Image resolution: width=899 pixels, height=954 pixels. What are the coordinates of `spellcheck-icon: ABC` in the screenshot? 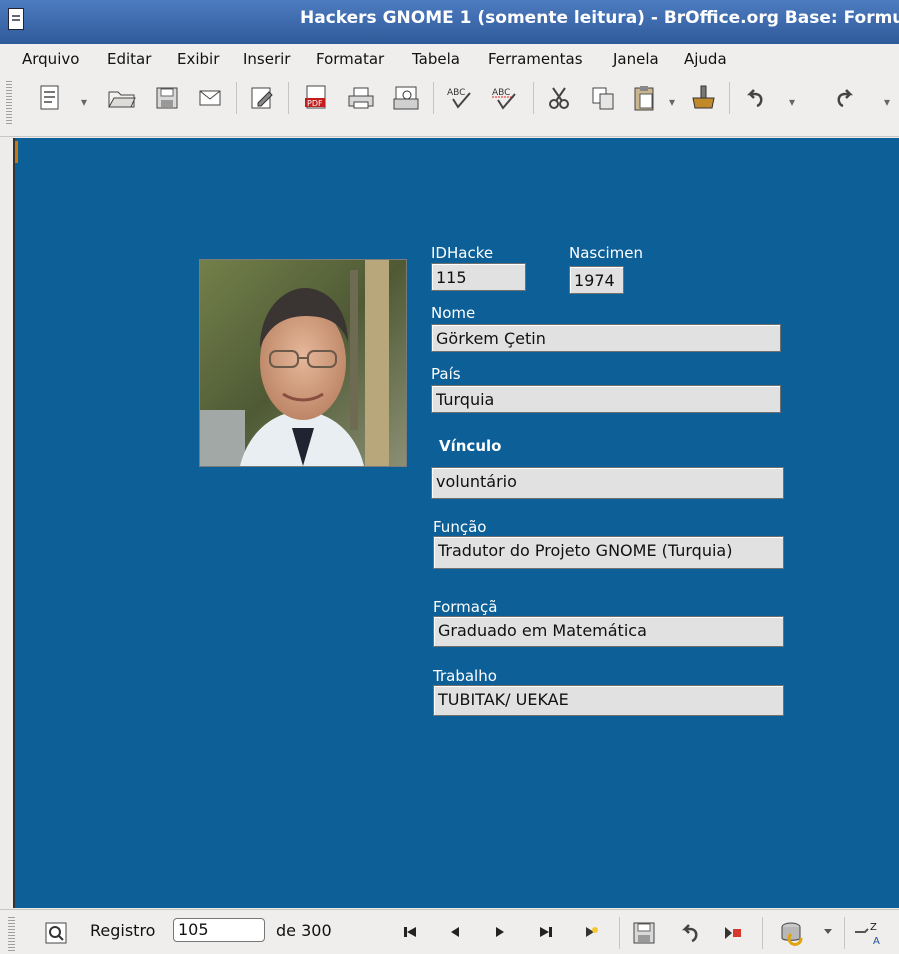 It's located at (460, 98).